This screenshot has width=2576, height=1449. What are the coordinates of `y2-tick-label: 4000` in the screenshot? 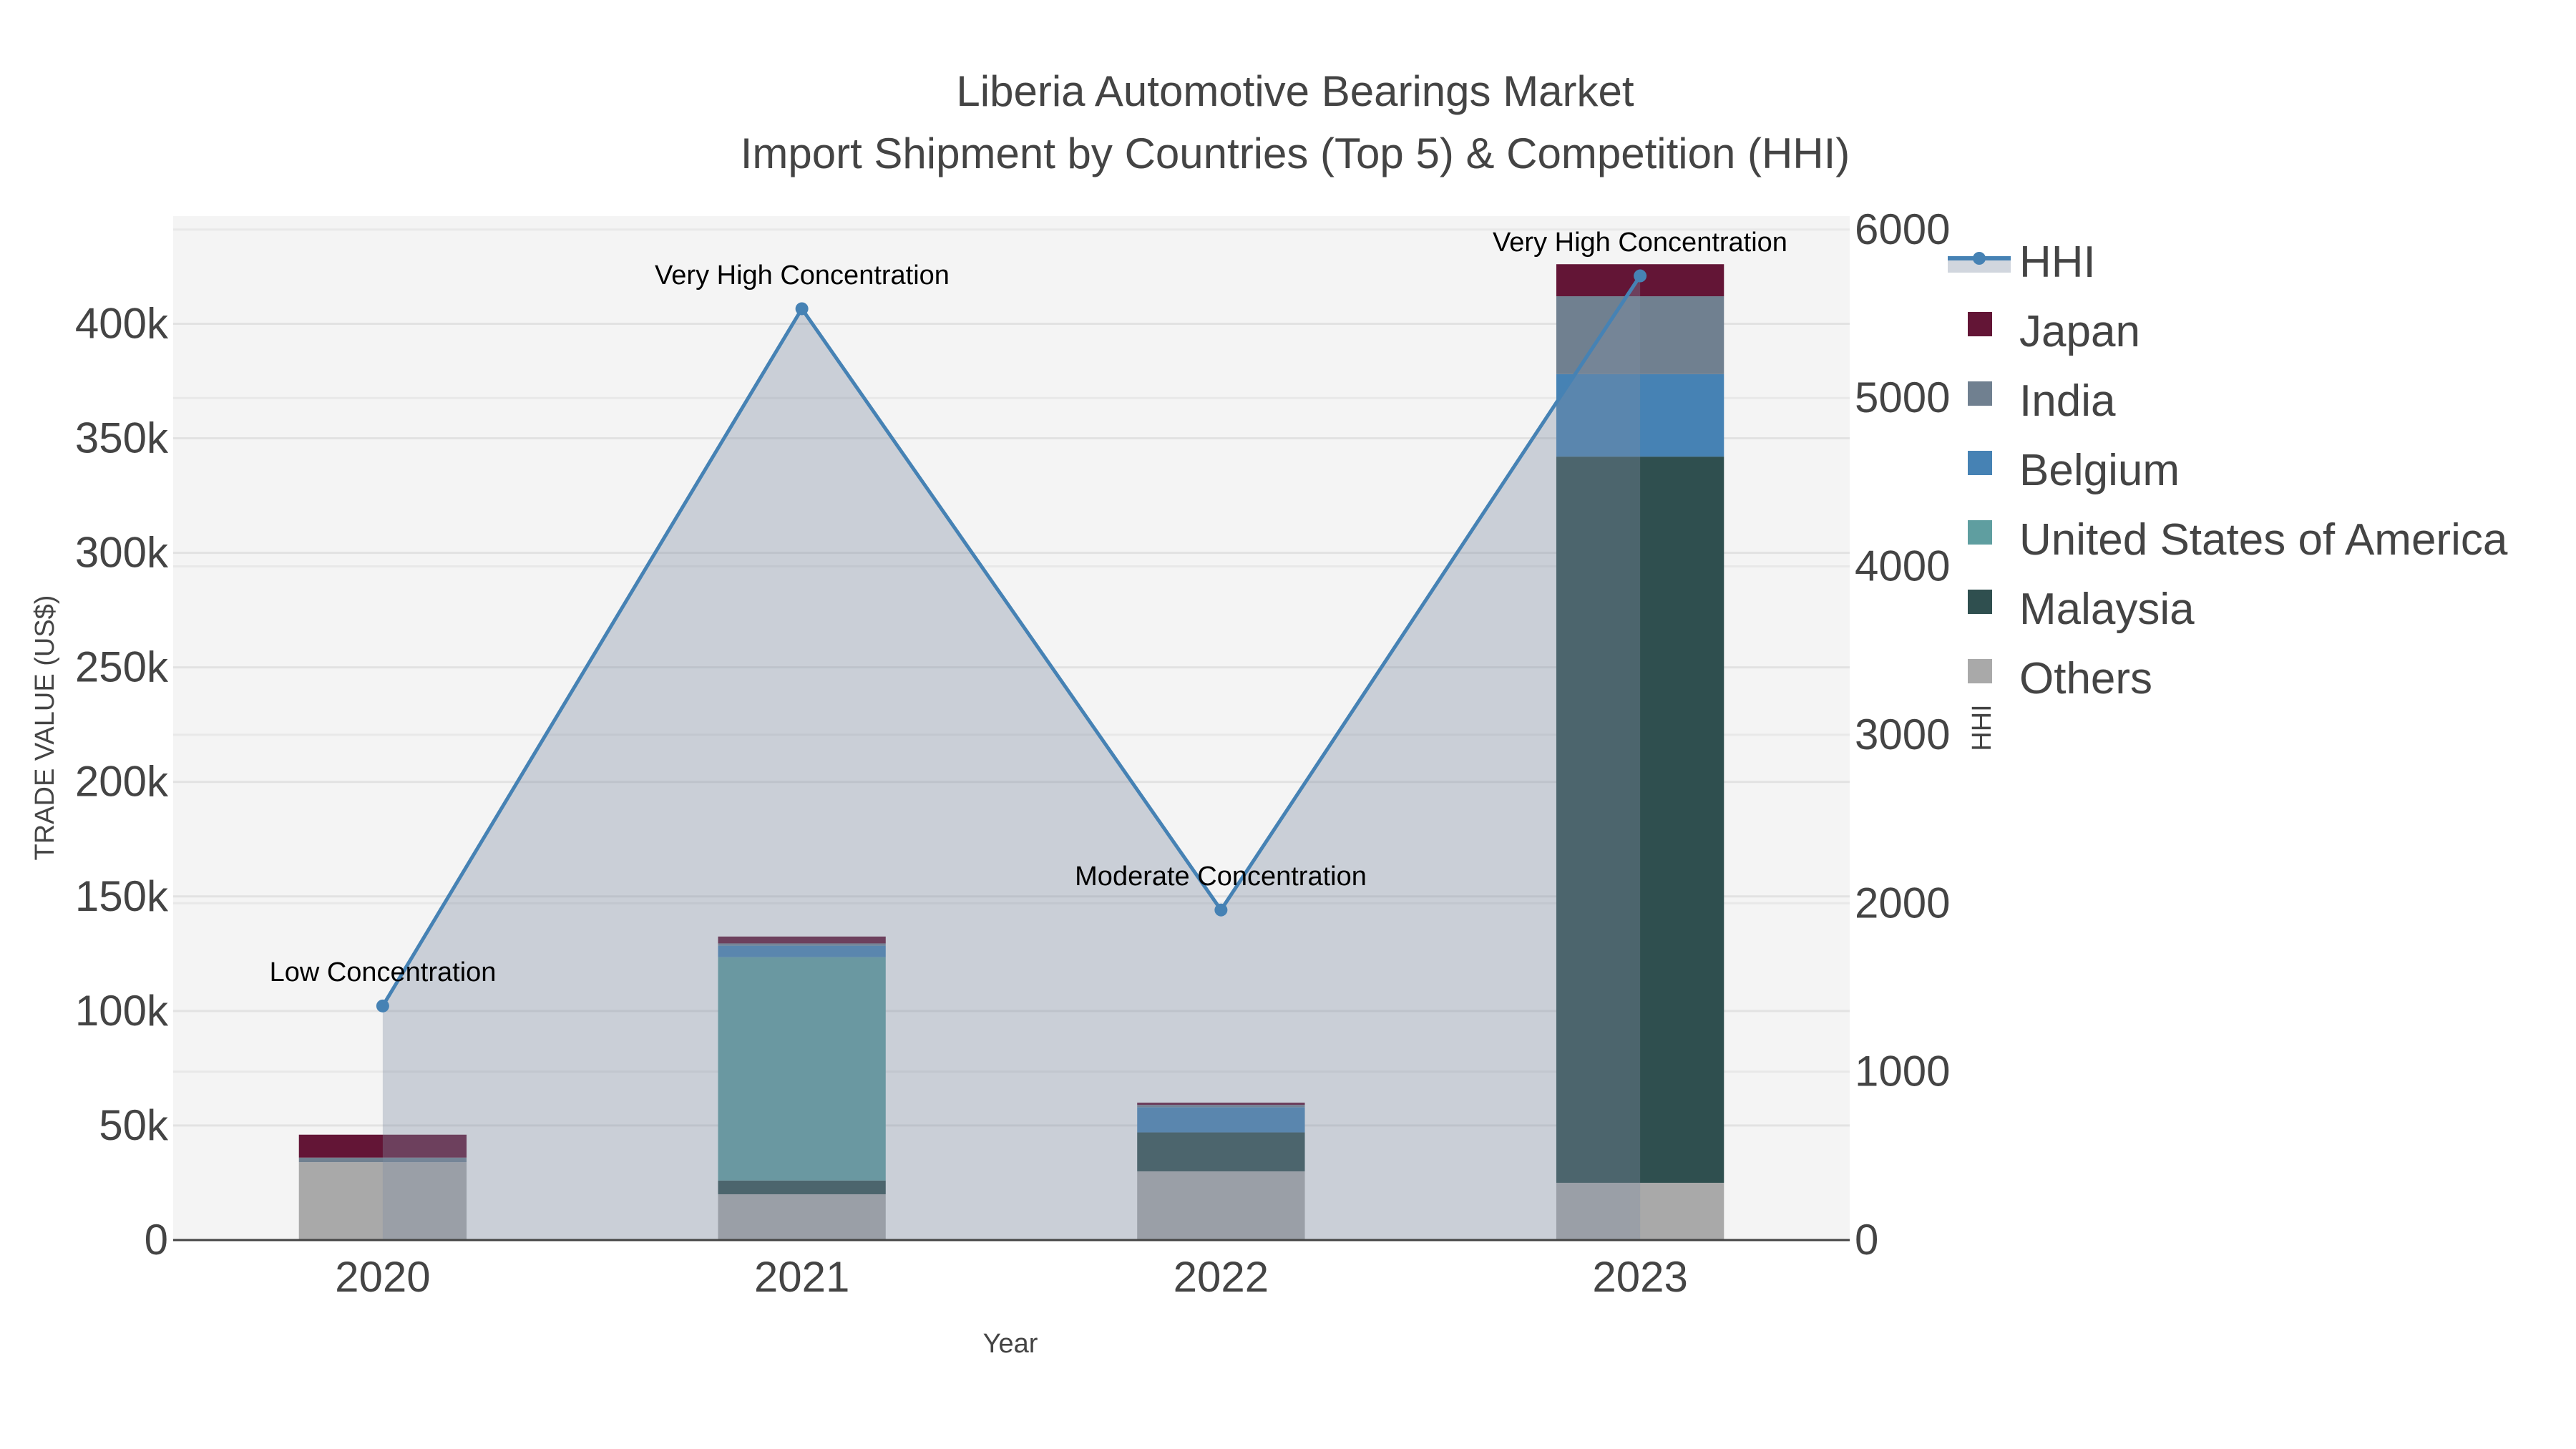 It's located at (1902, 566).